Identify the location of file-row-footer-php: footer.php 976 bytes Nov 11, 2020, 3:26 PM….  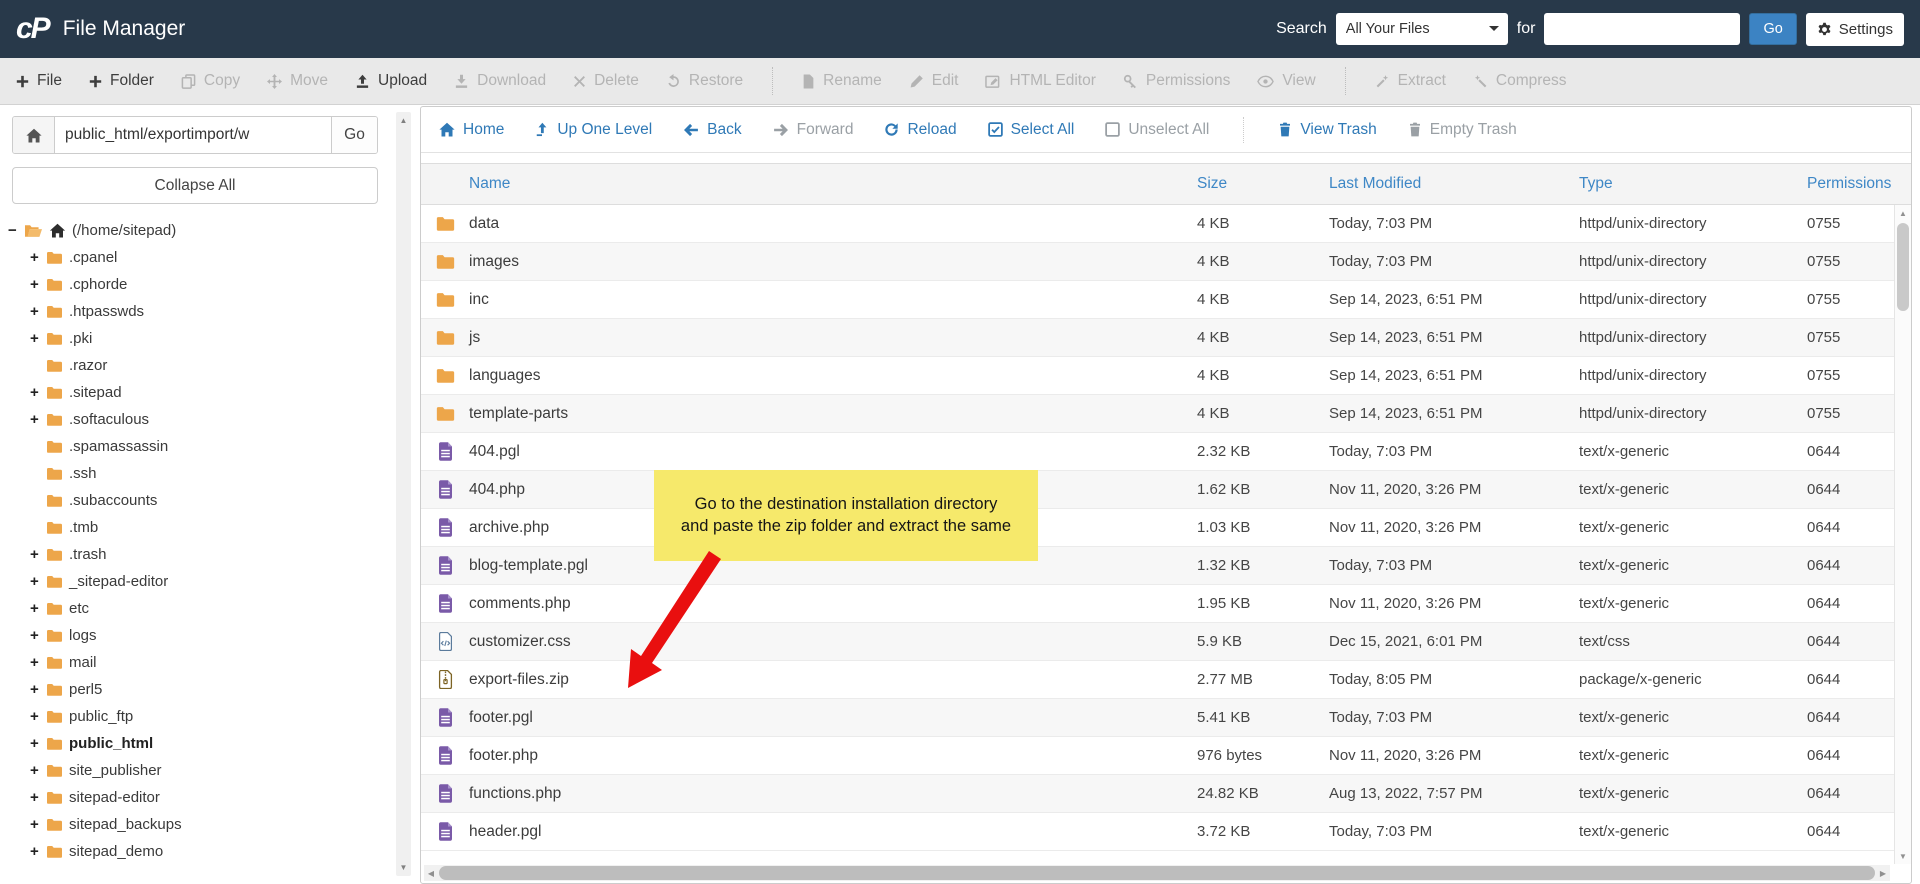
(1166, 756).